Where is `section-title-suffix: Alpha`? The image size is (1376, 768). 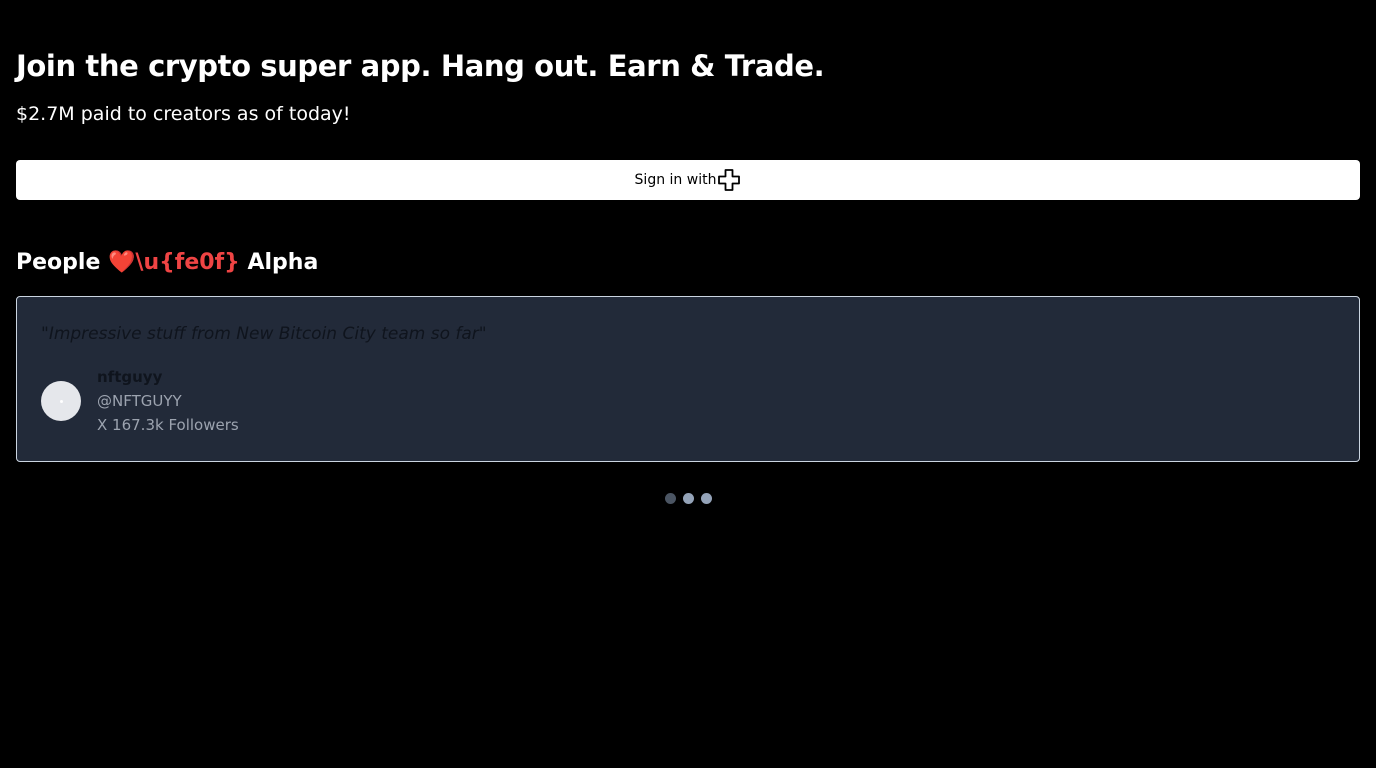
section-title-suffix: Alpha is located at coordinates (279, 262).